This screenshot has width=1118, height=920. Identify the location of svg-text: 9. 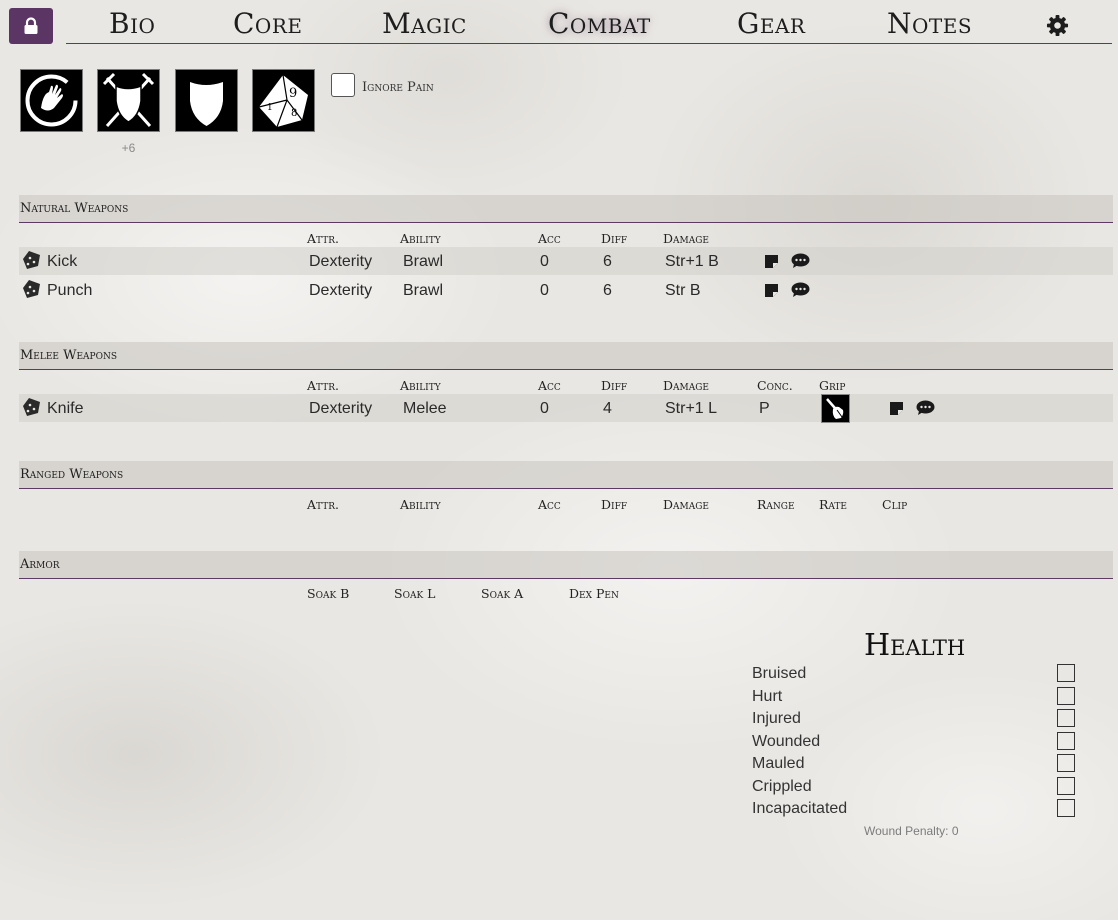
(293, 93).